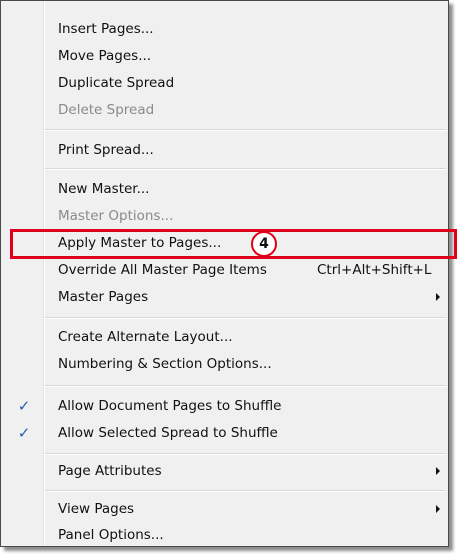 The image size is (457, 555). Describe the element at coordinates (162, 270) in the screenshot. I see `menu-item-label: Override All Master Page Items` at that location.